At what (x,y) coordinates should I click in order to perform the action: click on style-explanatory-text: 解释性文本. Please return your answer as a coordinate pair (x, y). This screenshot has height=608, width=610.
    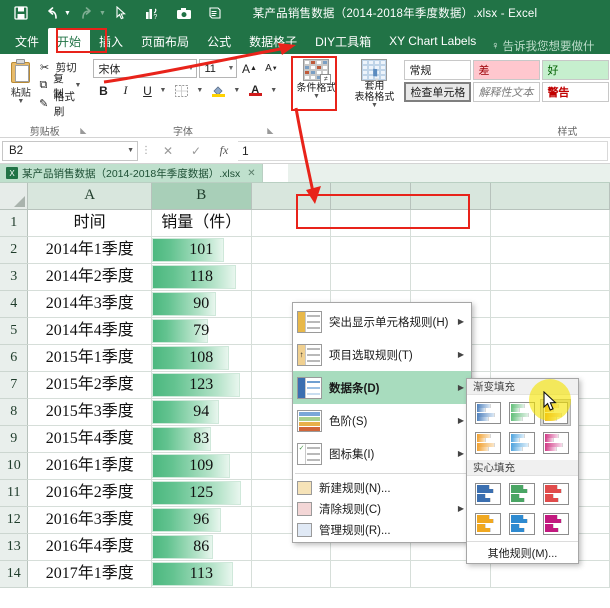
    Looking at the image, I should click on (507, 92).